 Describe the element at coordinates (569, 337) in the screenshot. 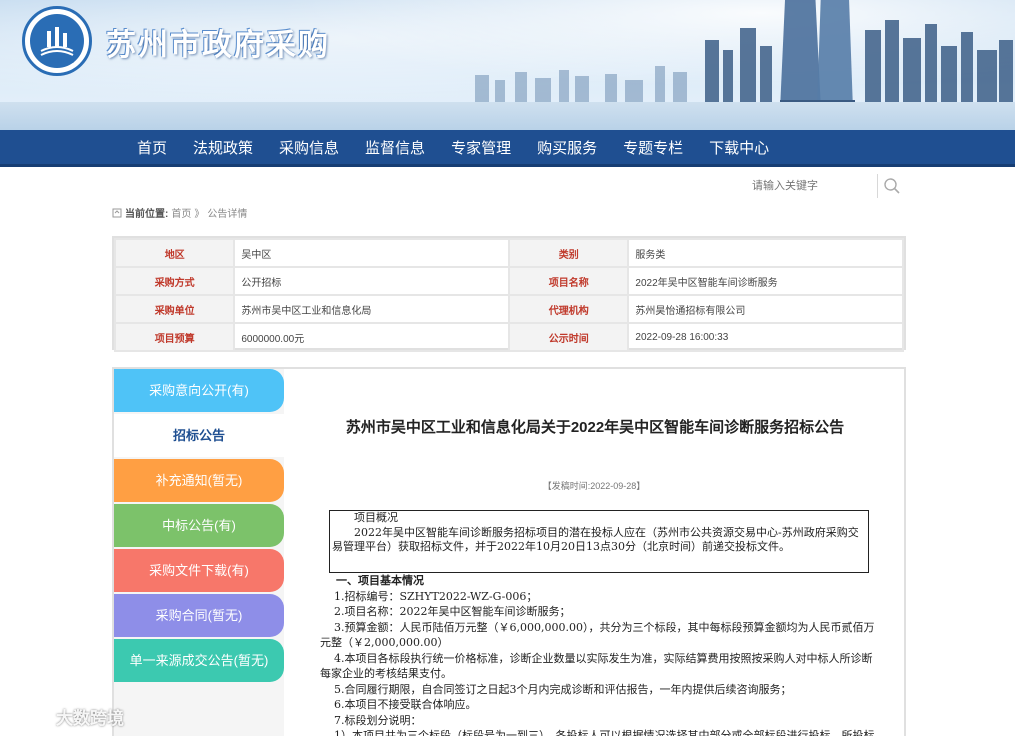

I see `info-key-publish-time: 公示时间` at that location.